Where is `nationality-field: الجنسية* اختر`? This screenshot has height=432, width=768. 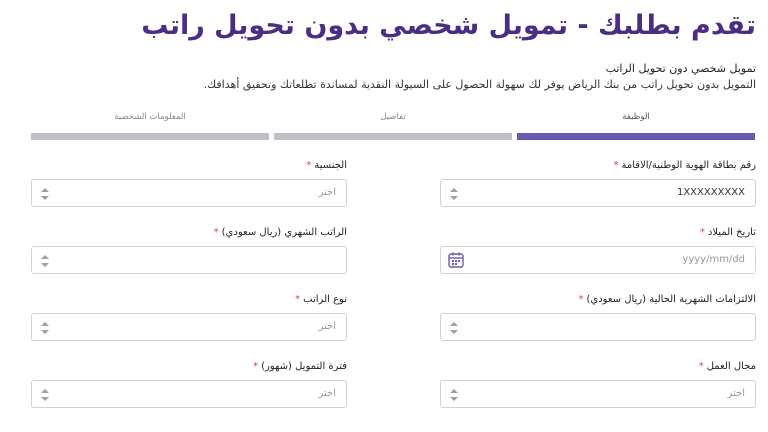 nationality-field: الجنسية* اختر is located at coordinates (189, 183).